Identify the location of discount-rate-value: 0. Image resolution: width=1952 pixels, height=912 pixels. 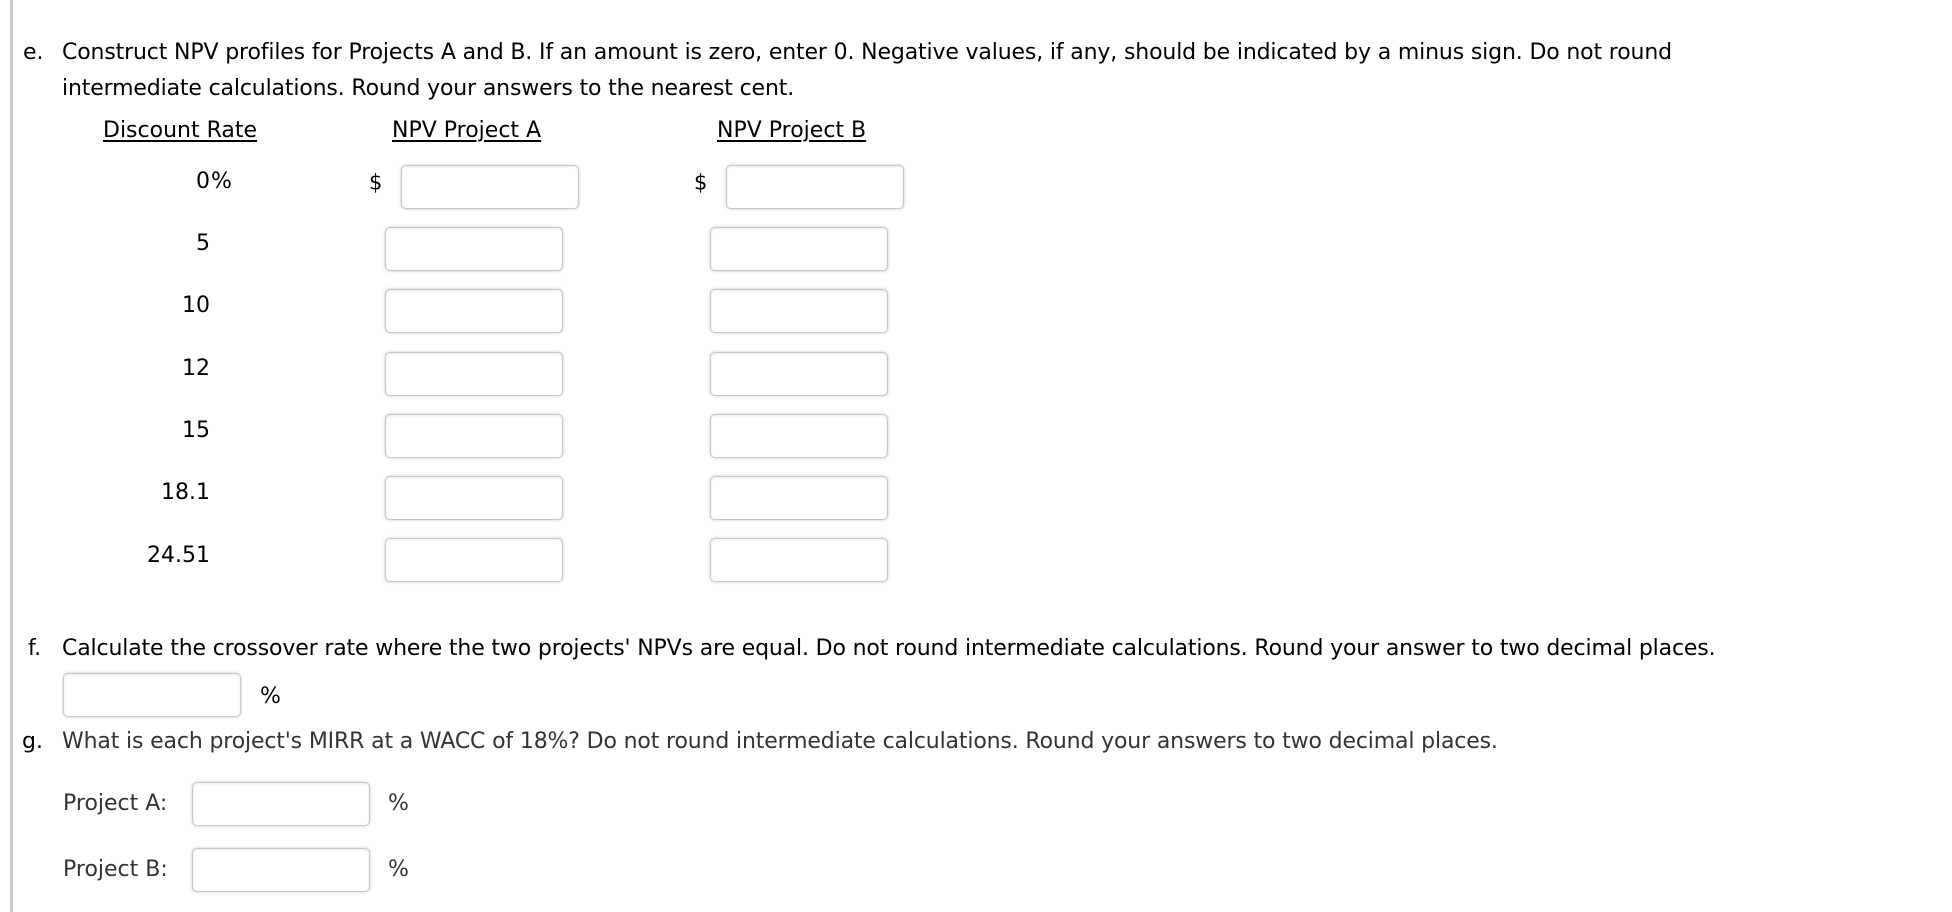
(203, 181).